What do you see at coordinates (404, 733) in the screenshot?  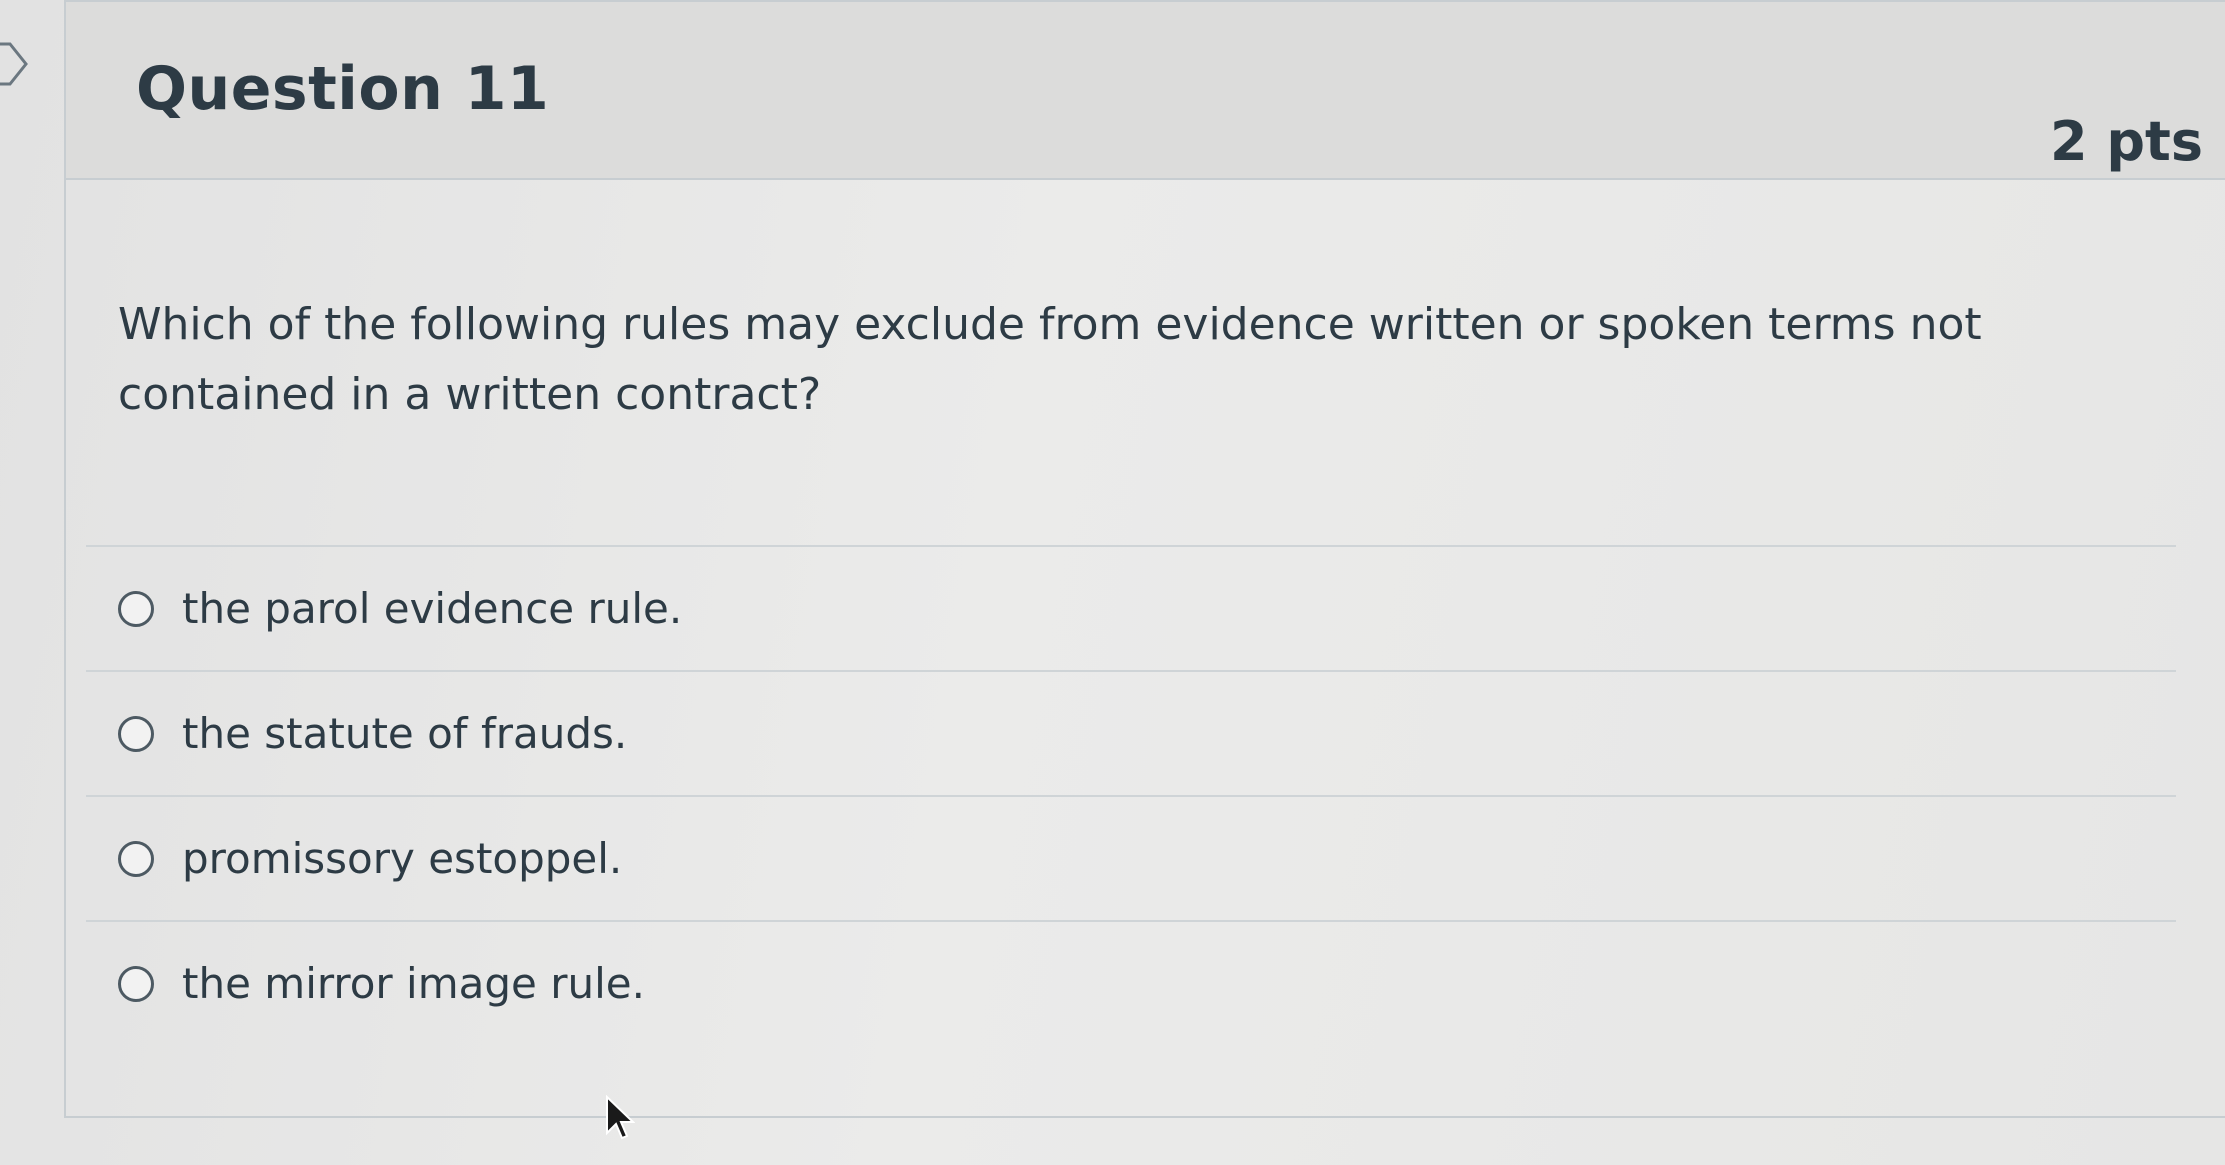 I see `answer-label: the statute of frauds.` at bounding box center [404, 733].